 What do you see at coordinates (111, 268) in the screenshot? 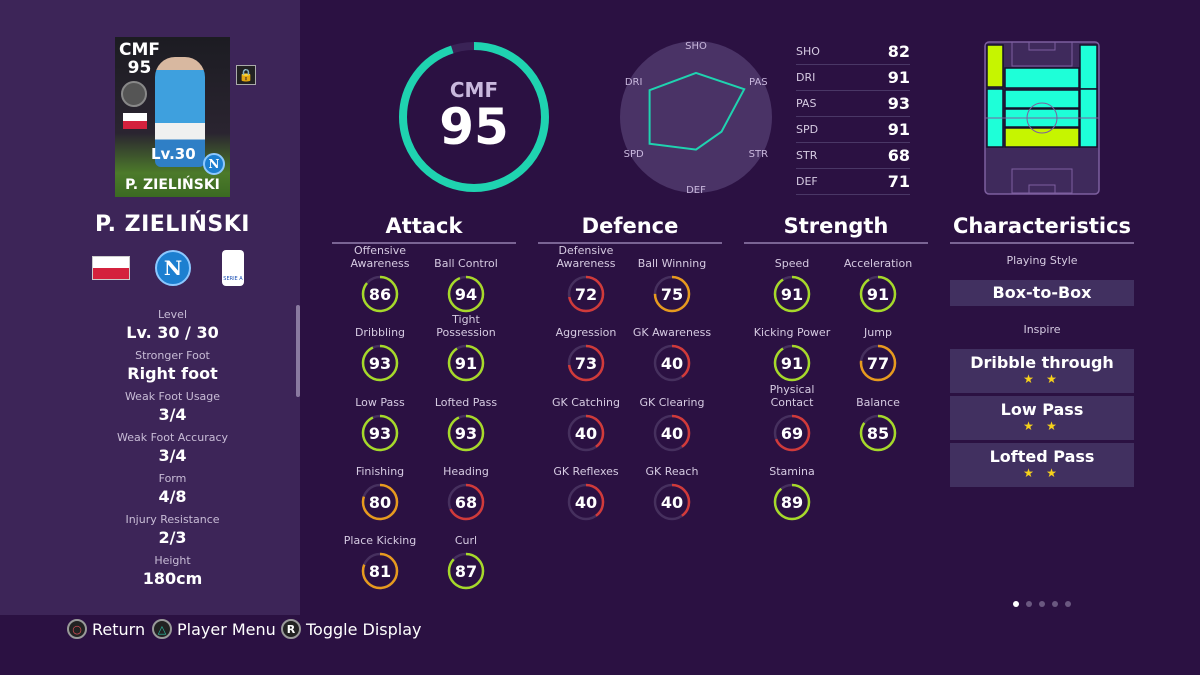
I see `nationality-flag-icon` at bounding box center [111, 268].